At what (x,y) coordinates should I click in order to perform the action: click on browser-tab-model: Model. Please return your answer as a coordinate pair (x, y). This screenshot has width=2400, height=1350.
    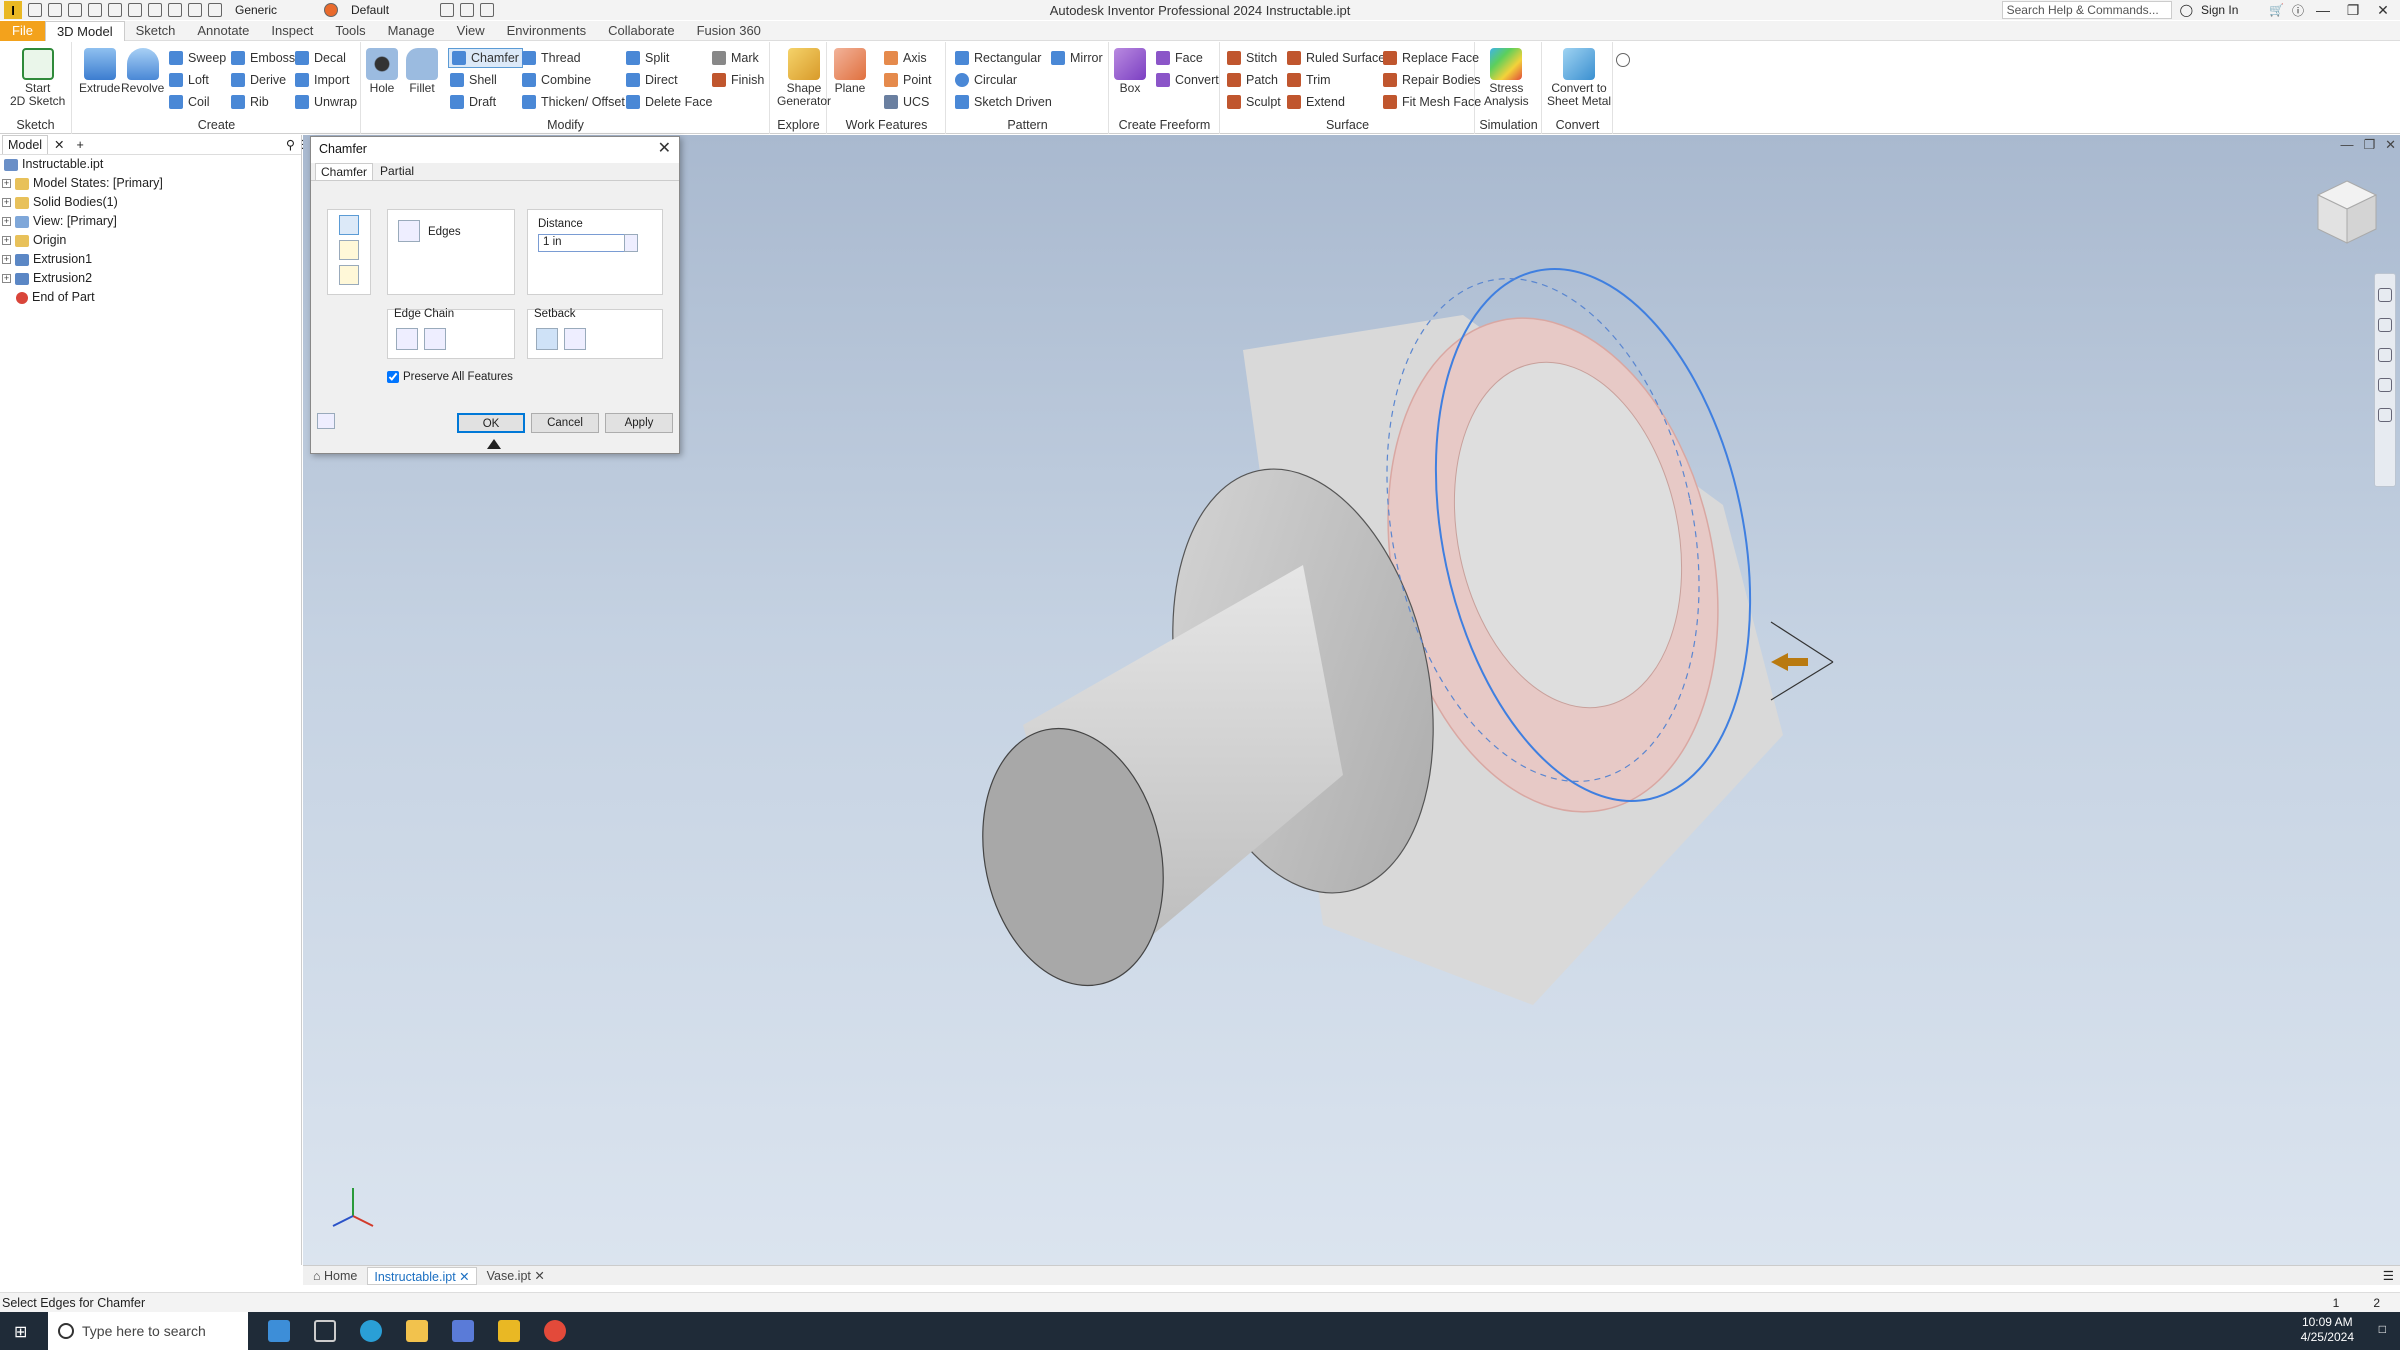
    Looking at the image, I should click on (25, 144).